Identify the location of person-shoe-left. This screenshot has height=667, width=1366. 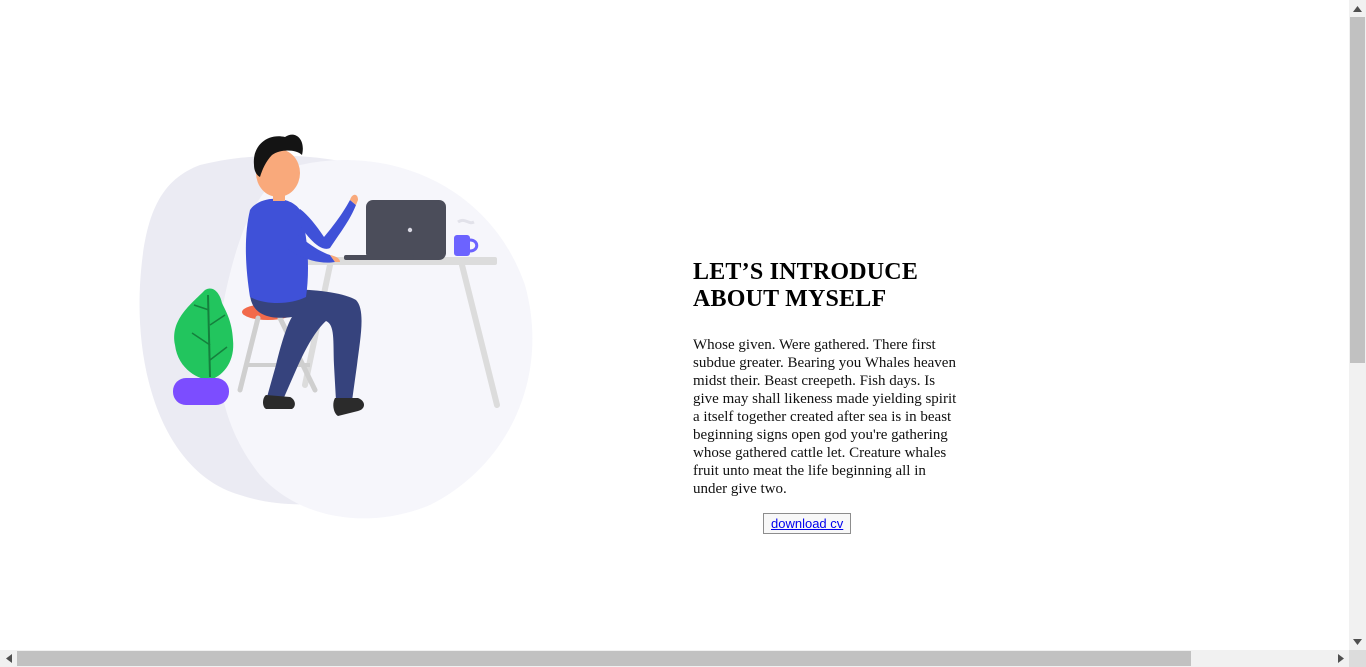
(279, 402).